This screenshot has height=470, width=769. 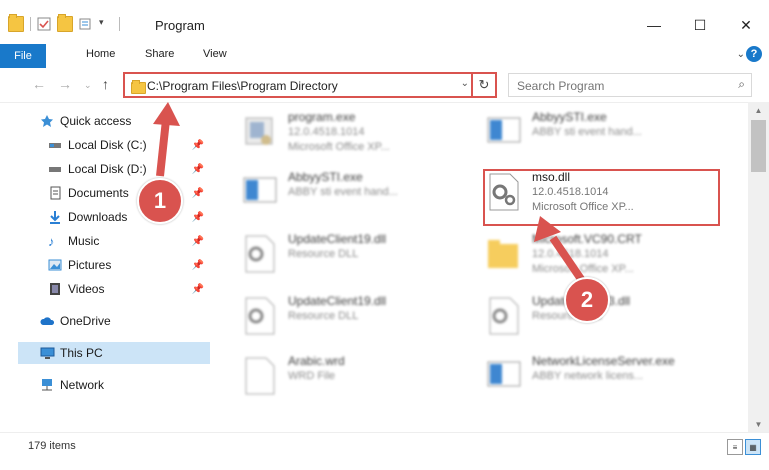 I want to click on annotation-step-1: 1, so click(x=160, y=201).